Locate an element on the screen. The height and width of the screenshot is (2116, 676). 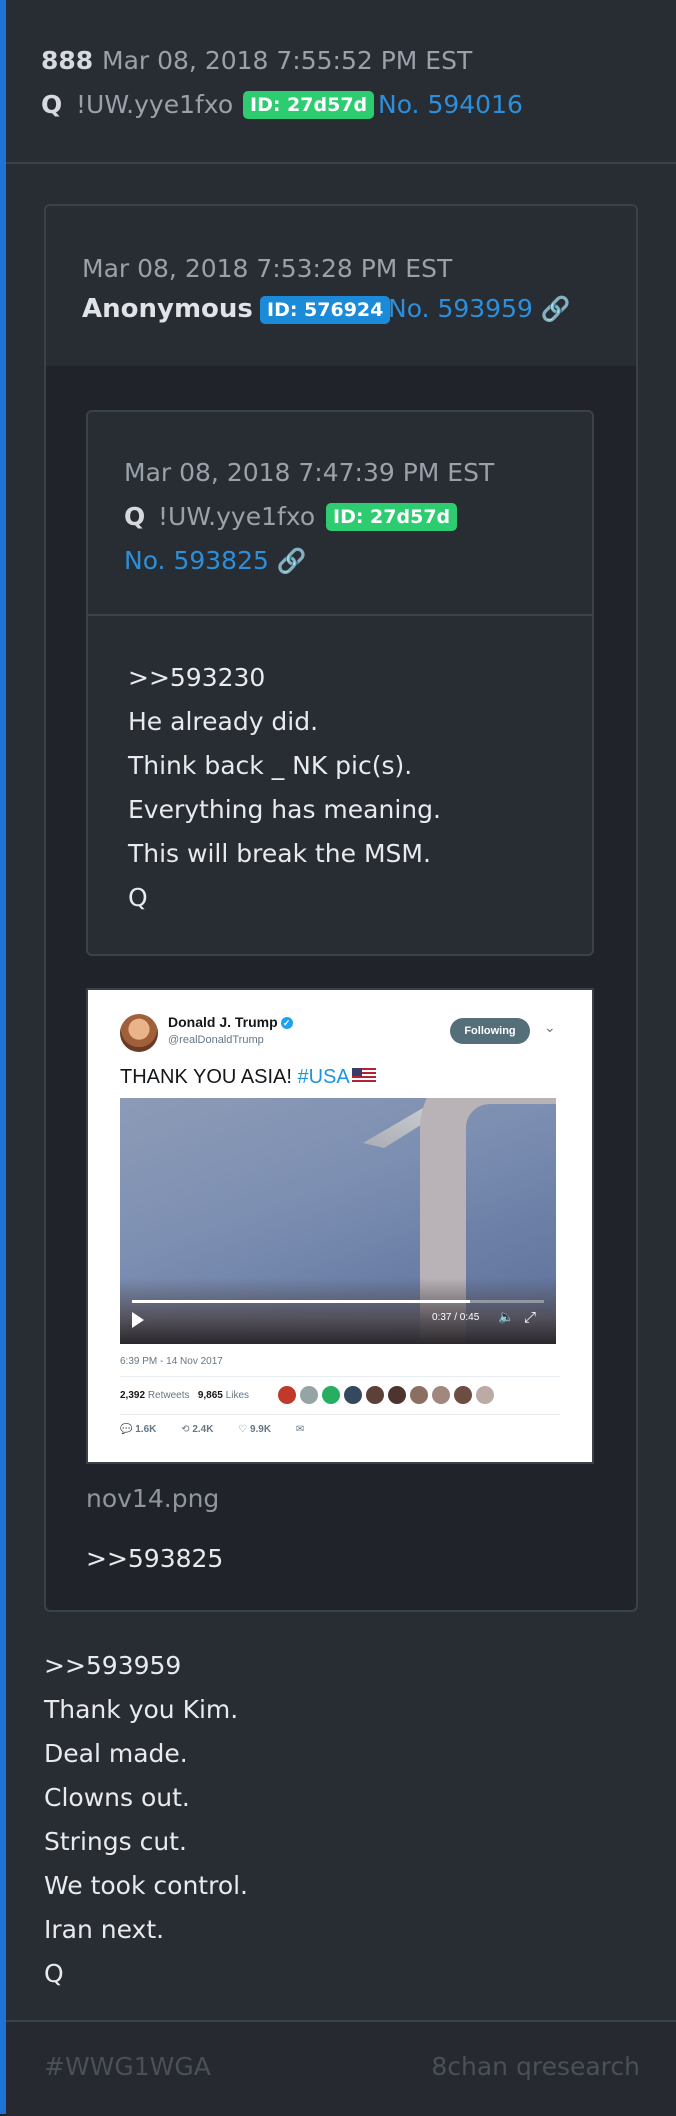
message-line: Clowns out. is located at coordinates (117, 1797).